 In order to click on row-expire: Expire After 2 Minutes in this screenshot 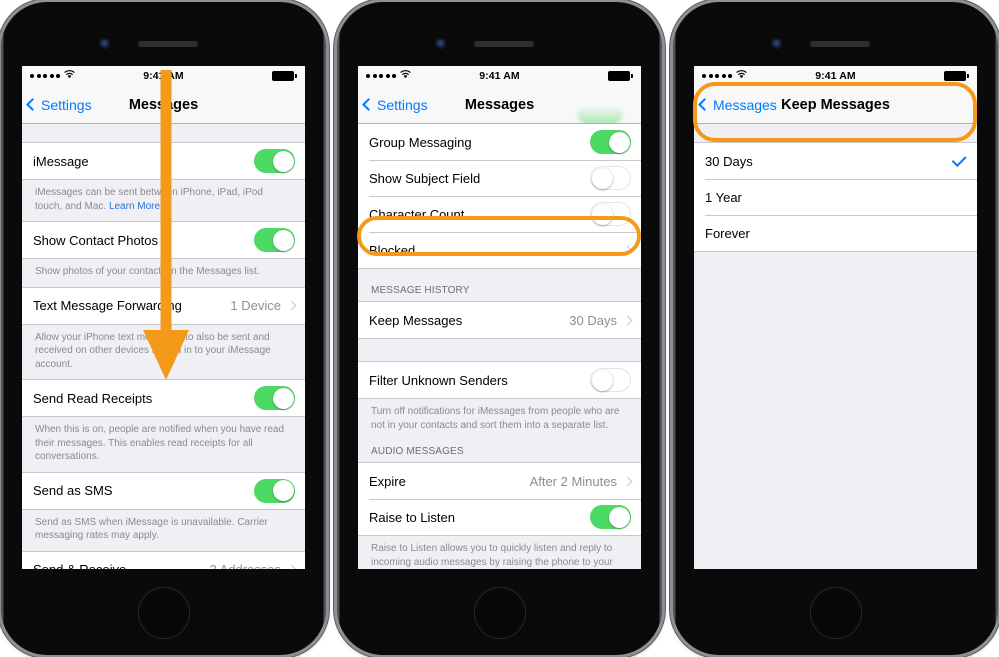, I will do `click(499, 481)`.